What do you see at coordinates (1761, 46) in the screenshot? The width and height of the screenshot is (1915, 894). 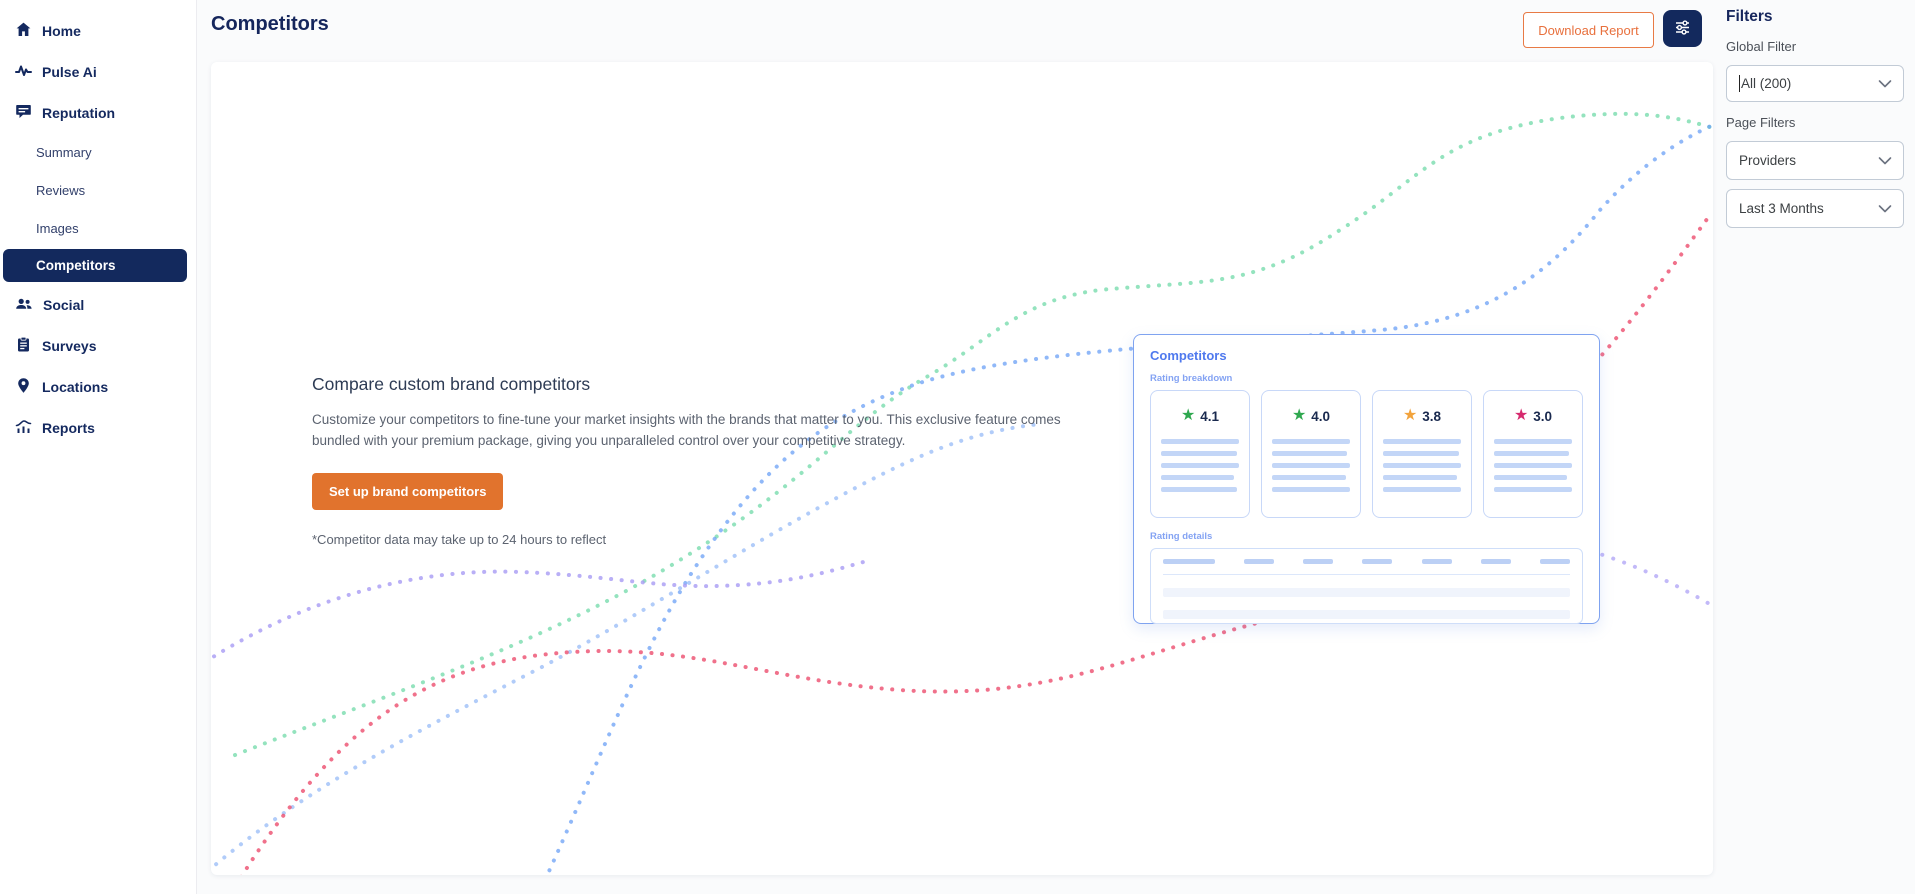 I see `global-filter-label: Global Filter` at bounding box center [1761, 46].